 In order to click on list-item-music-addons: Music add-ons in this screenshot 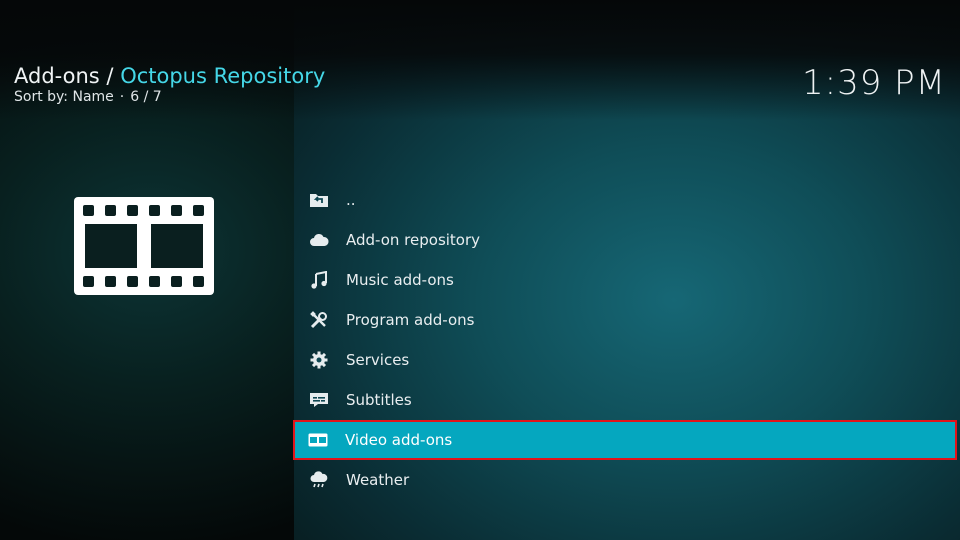, I will do `click(625, 280)`.